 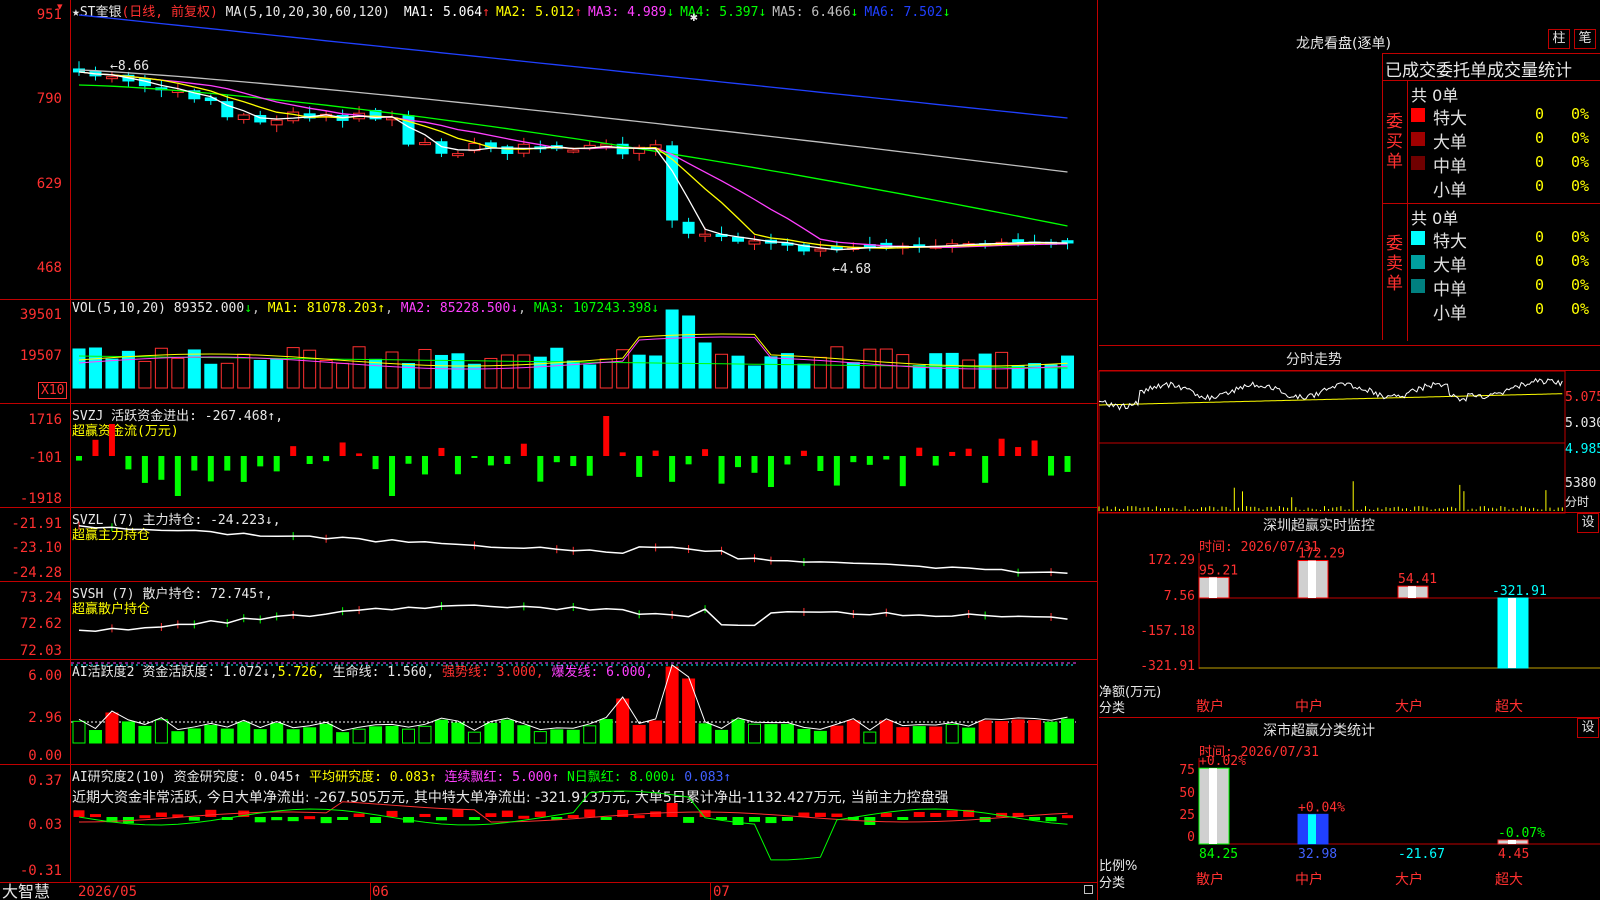 What do you see at coordinates (40, 598) in the screenshot?
I see `svsh-tick-1: 73.24` at bounding box center [40, 598].